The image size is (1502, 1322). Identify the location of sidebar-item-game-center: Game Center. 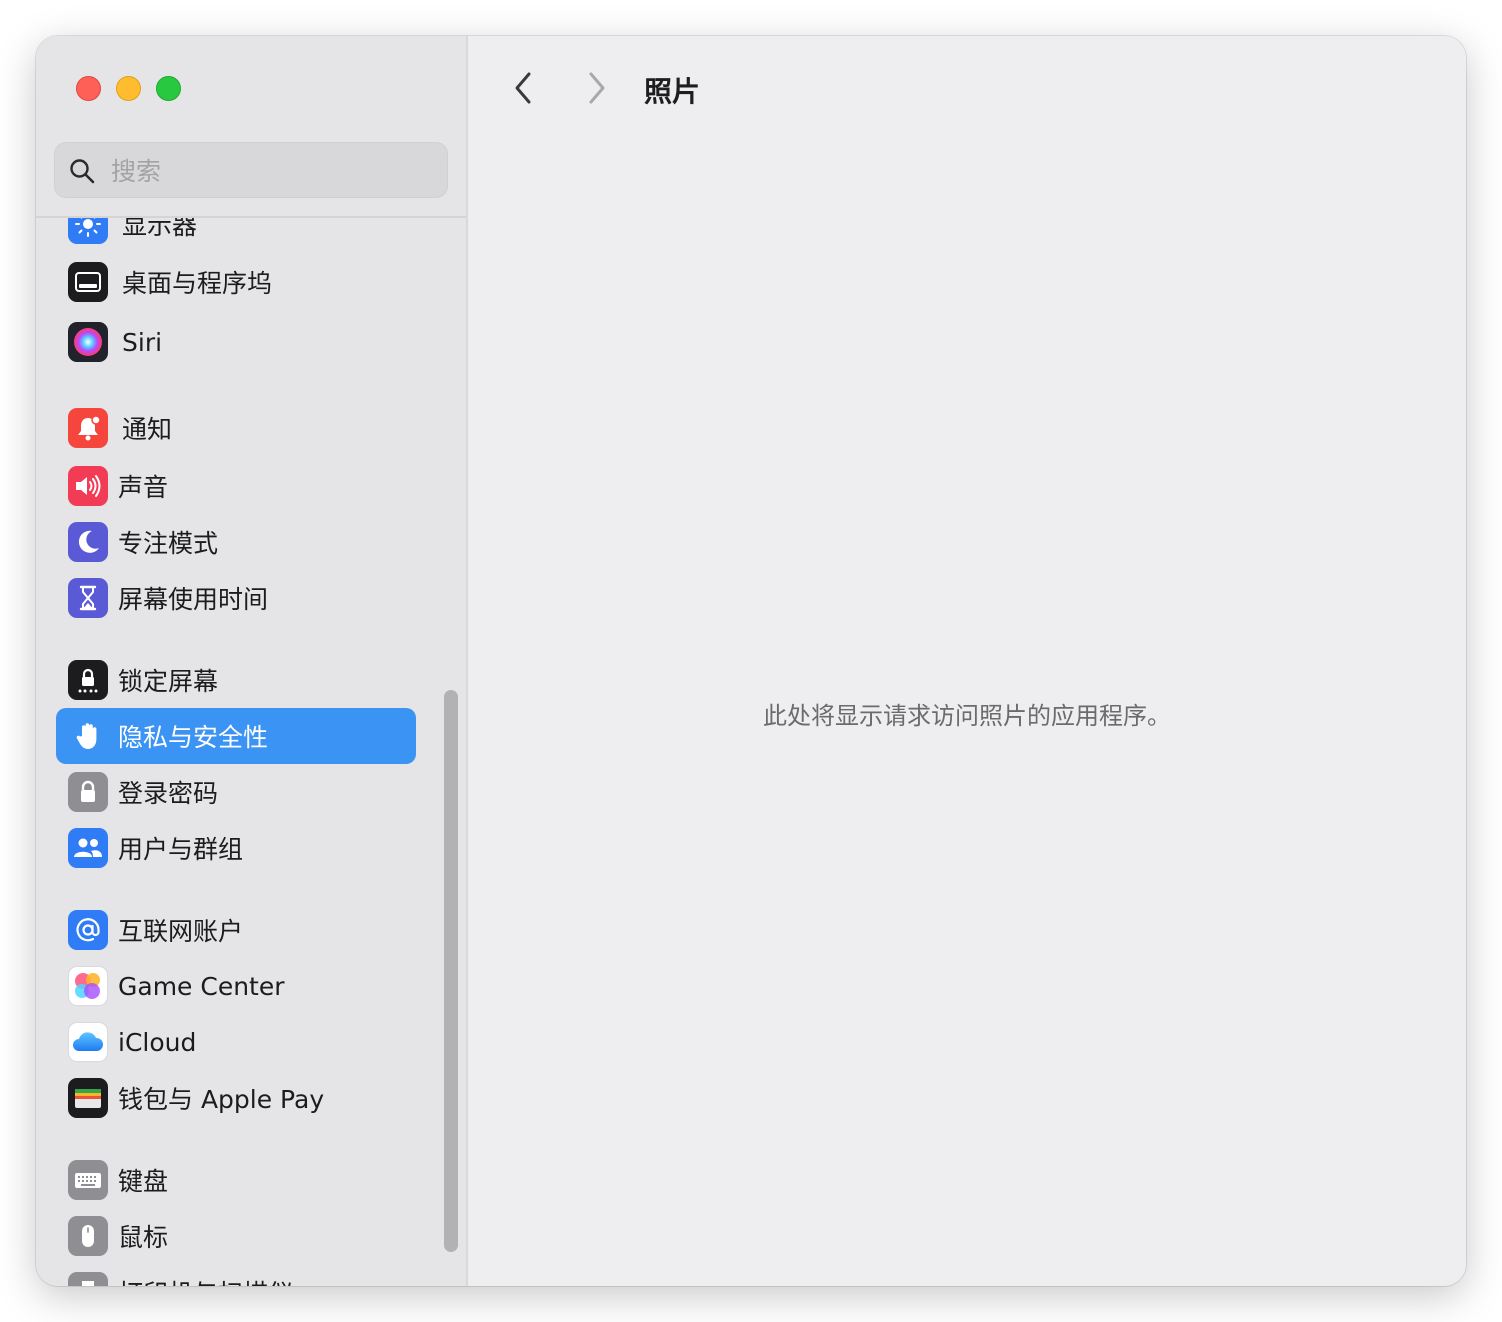
(236, 986).